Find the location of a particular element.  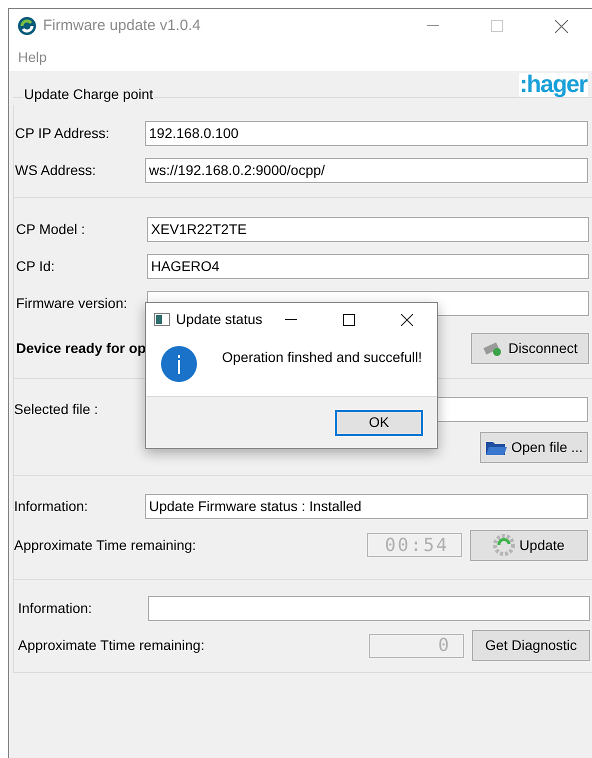

field-label: Approximate Time remaining: is located at coordinates (106, 545).